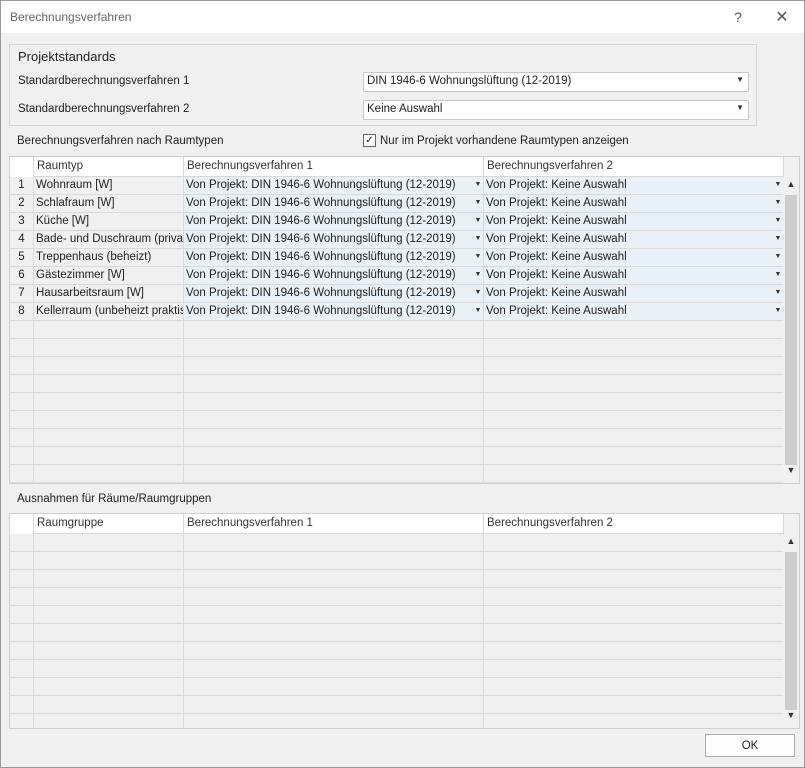 Image resolution: width=805 pixels, height=768 pixels. I want to click on std2-combobox: Keine Auswahl ▼, so click(556, 110).